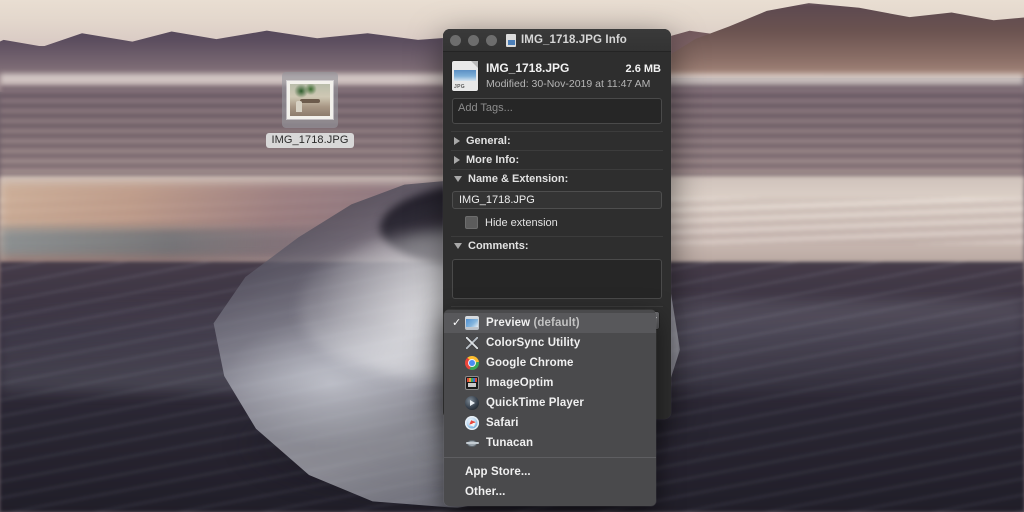 This screenshot has width=1024, height=512. Describe the element at coordinates (472, 343) in the screenshot. I see `colorsync-utility-icon` at that location.